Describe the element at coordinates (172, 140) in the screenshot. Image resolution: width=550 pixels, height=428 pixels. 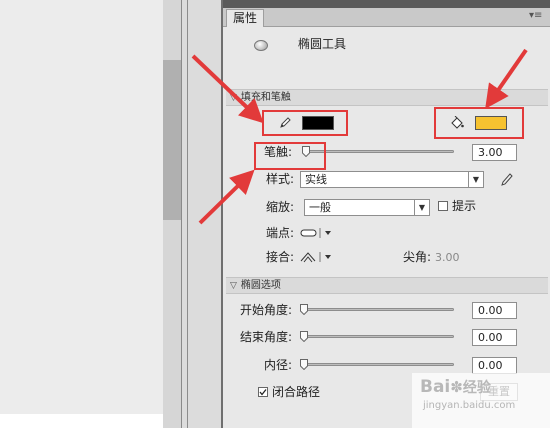
I see `scrollbar-thumb` at that location.